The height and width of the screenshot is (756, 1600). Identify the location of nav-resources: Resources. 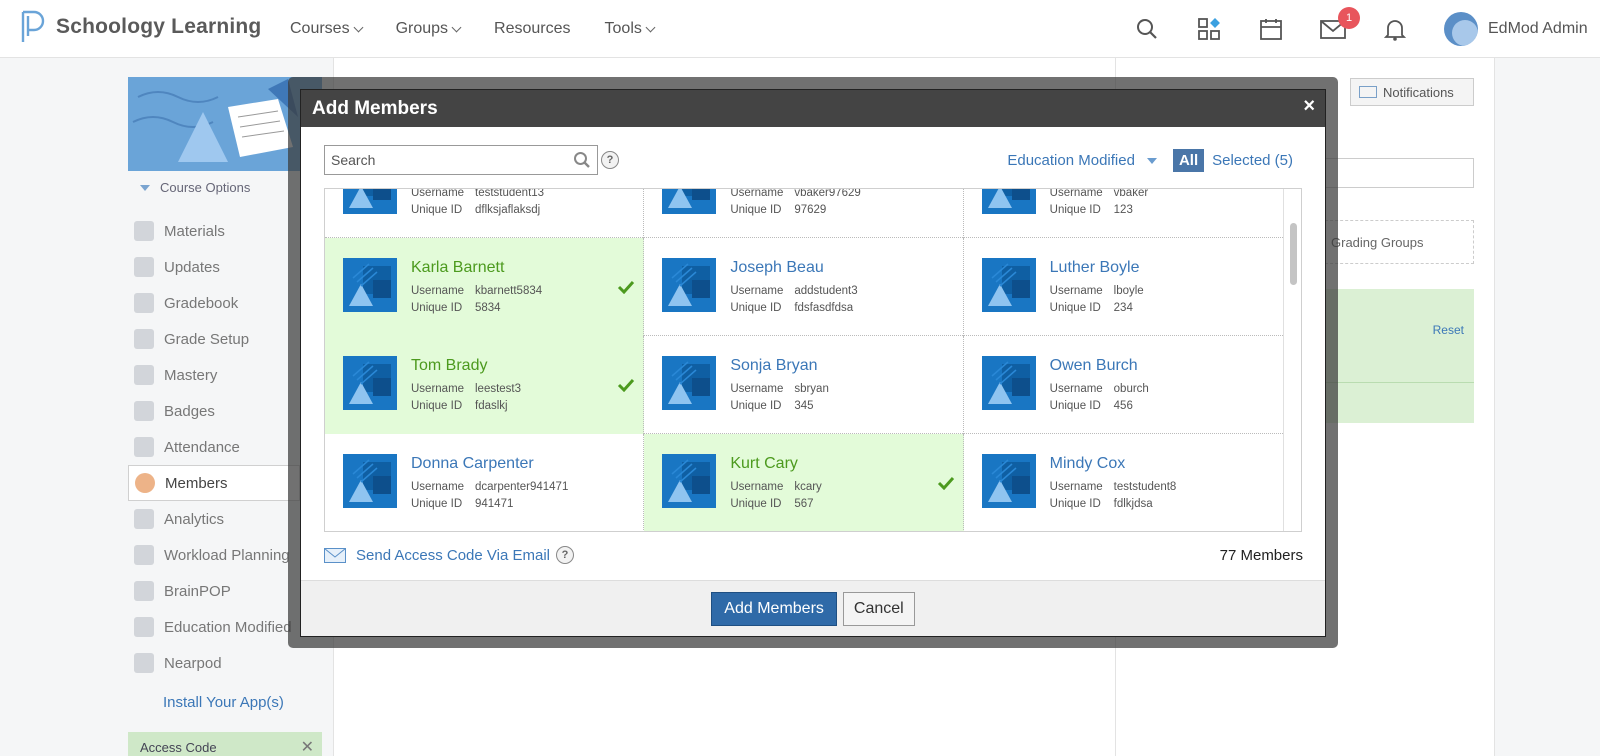
(532, 29).